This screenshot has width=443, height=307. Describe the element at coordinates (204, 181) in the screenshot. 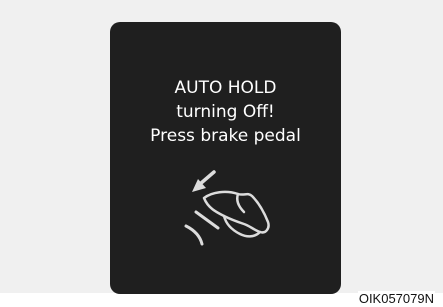

I see `press-arrow-icon` at that location.